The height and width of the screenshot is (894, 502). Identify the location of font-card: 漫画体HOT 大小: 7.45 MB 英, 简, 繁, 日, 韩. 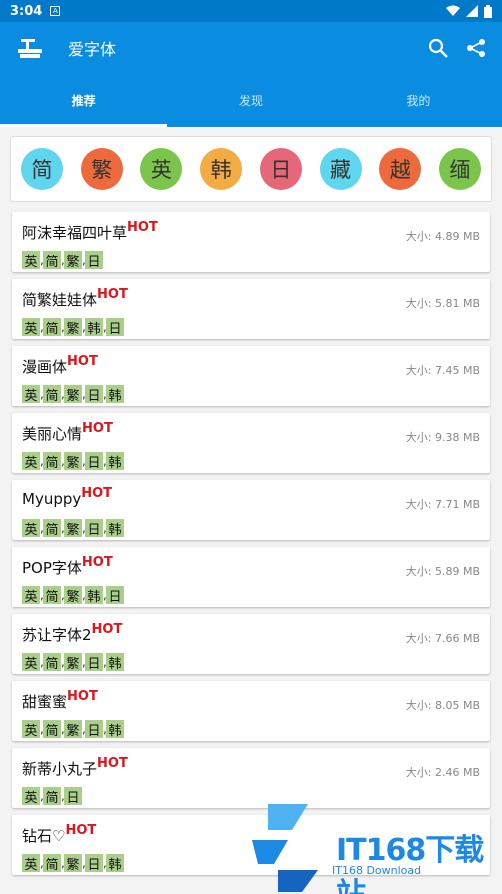
(251, 376).